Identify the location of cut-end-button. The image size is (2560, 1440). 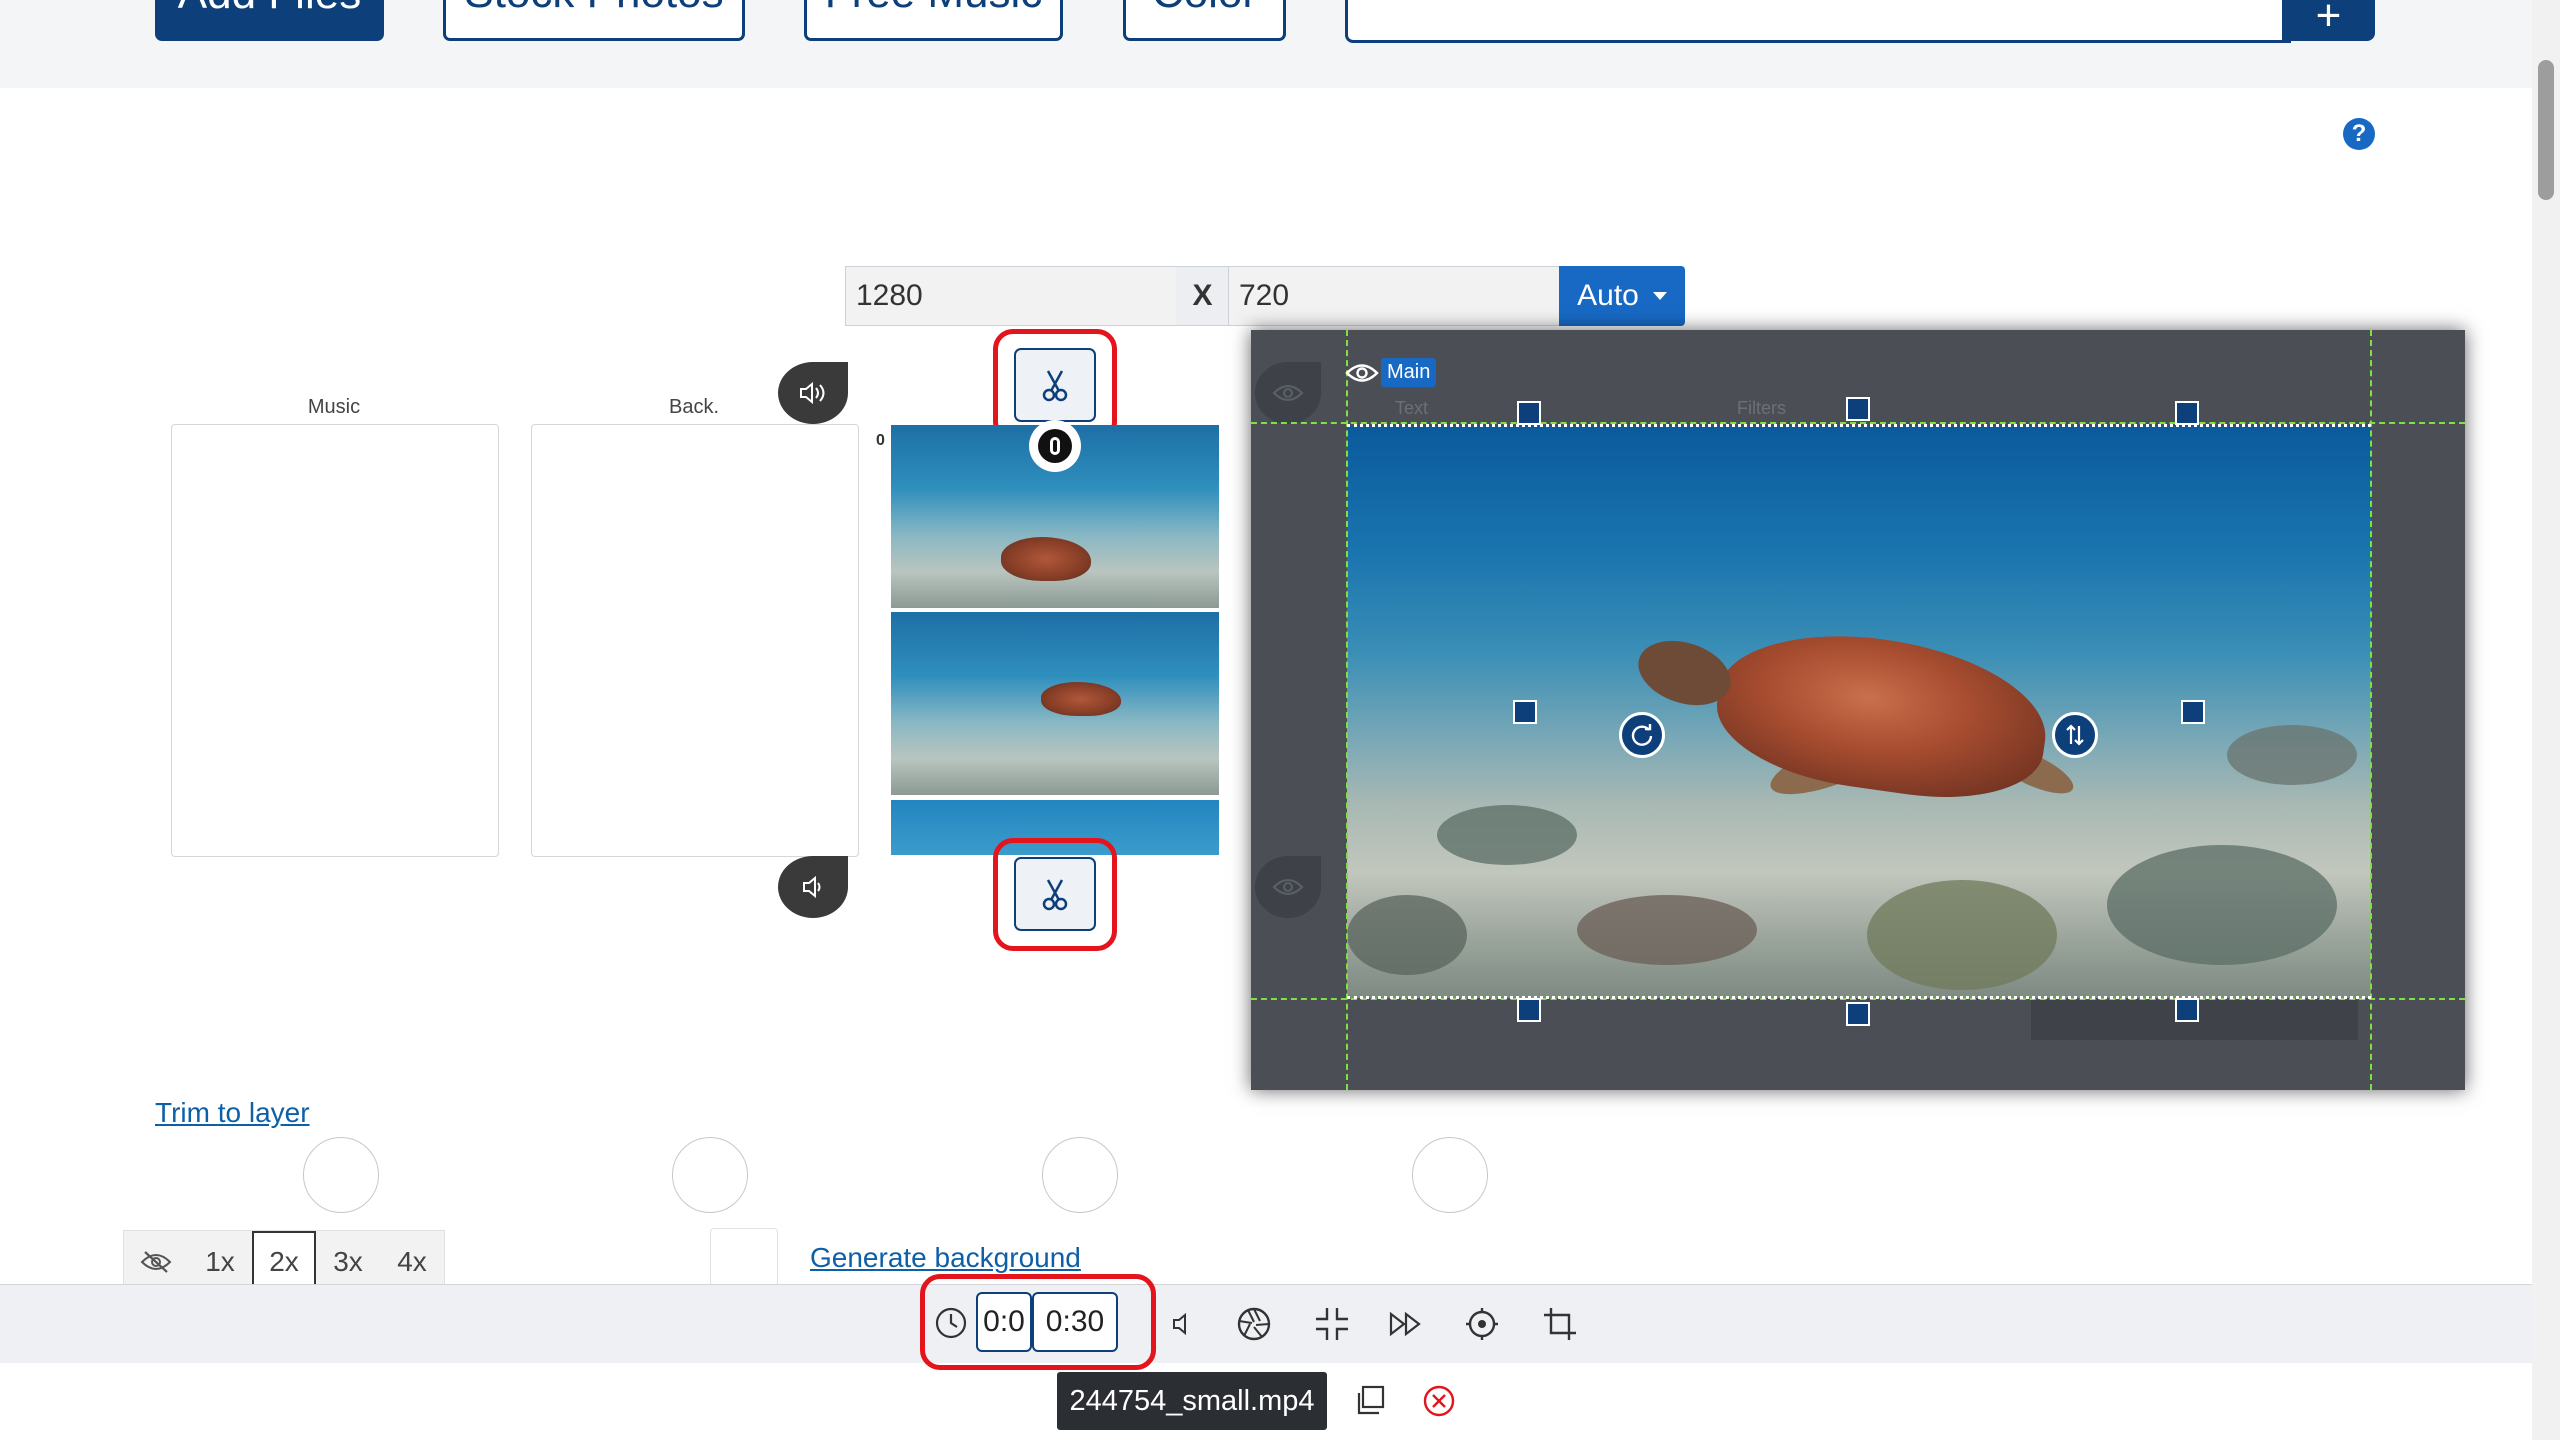
(1055, 894).